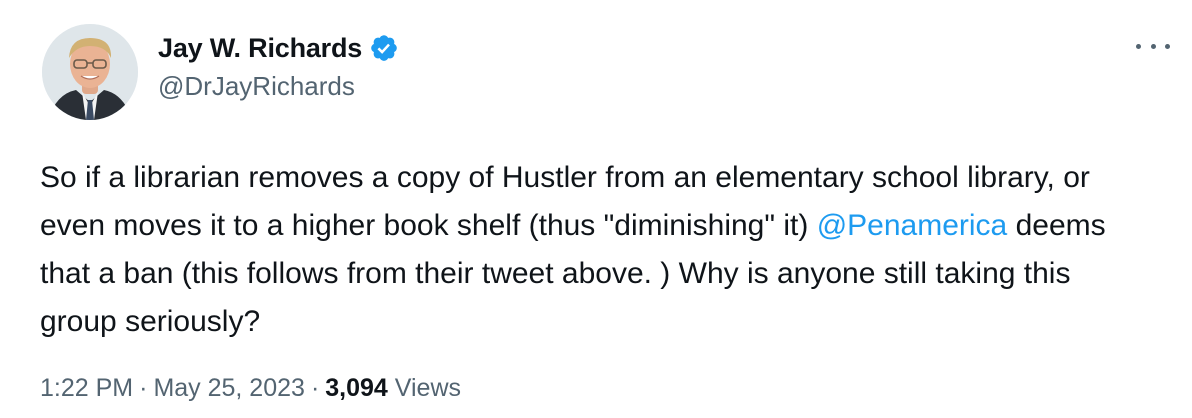 The image size is (1192, 418). Describe the element at coordinates (260, 48) in the screenshot. I see `display-name: Jay W. Richards` at that location.